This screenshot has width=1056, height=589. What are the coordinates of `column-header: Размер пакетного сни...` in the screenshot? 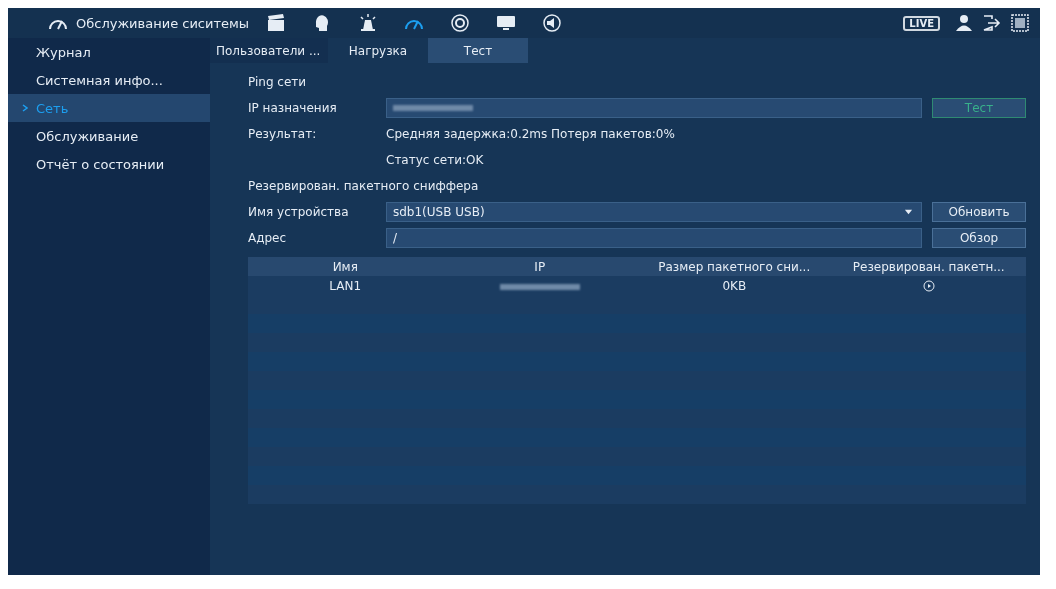 It's located at (734, 266).